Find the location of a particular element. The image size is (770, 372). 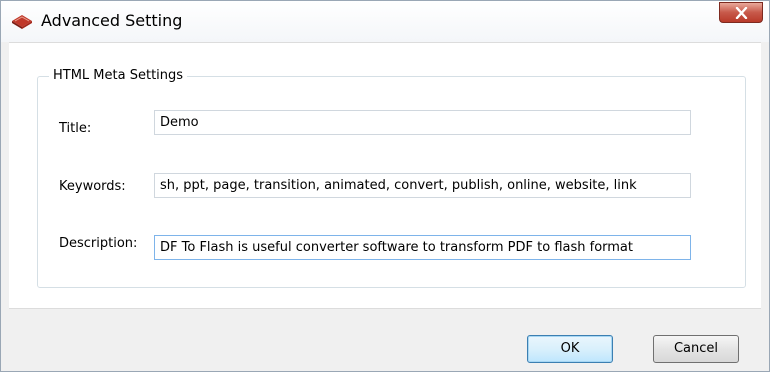

group-legend: HTML Meta Settings is located at coordinates (118, 75).